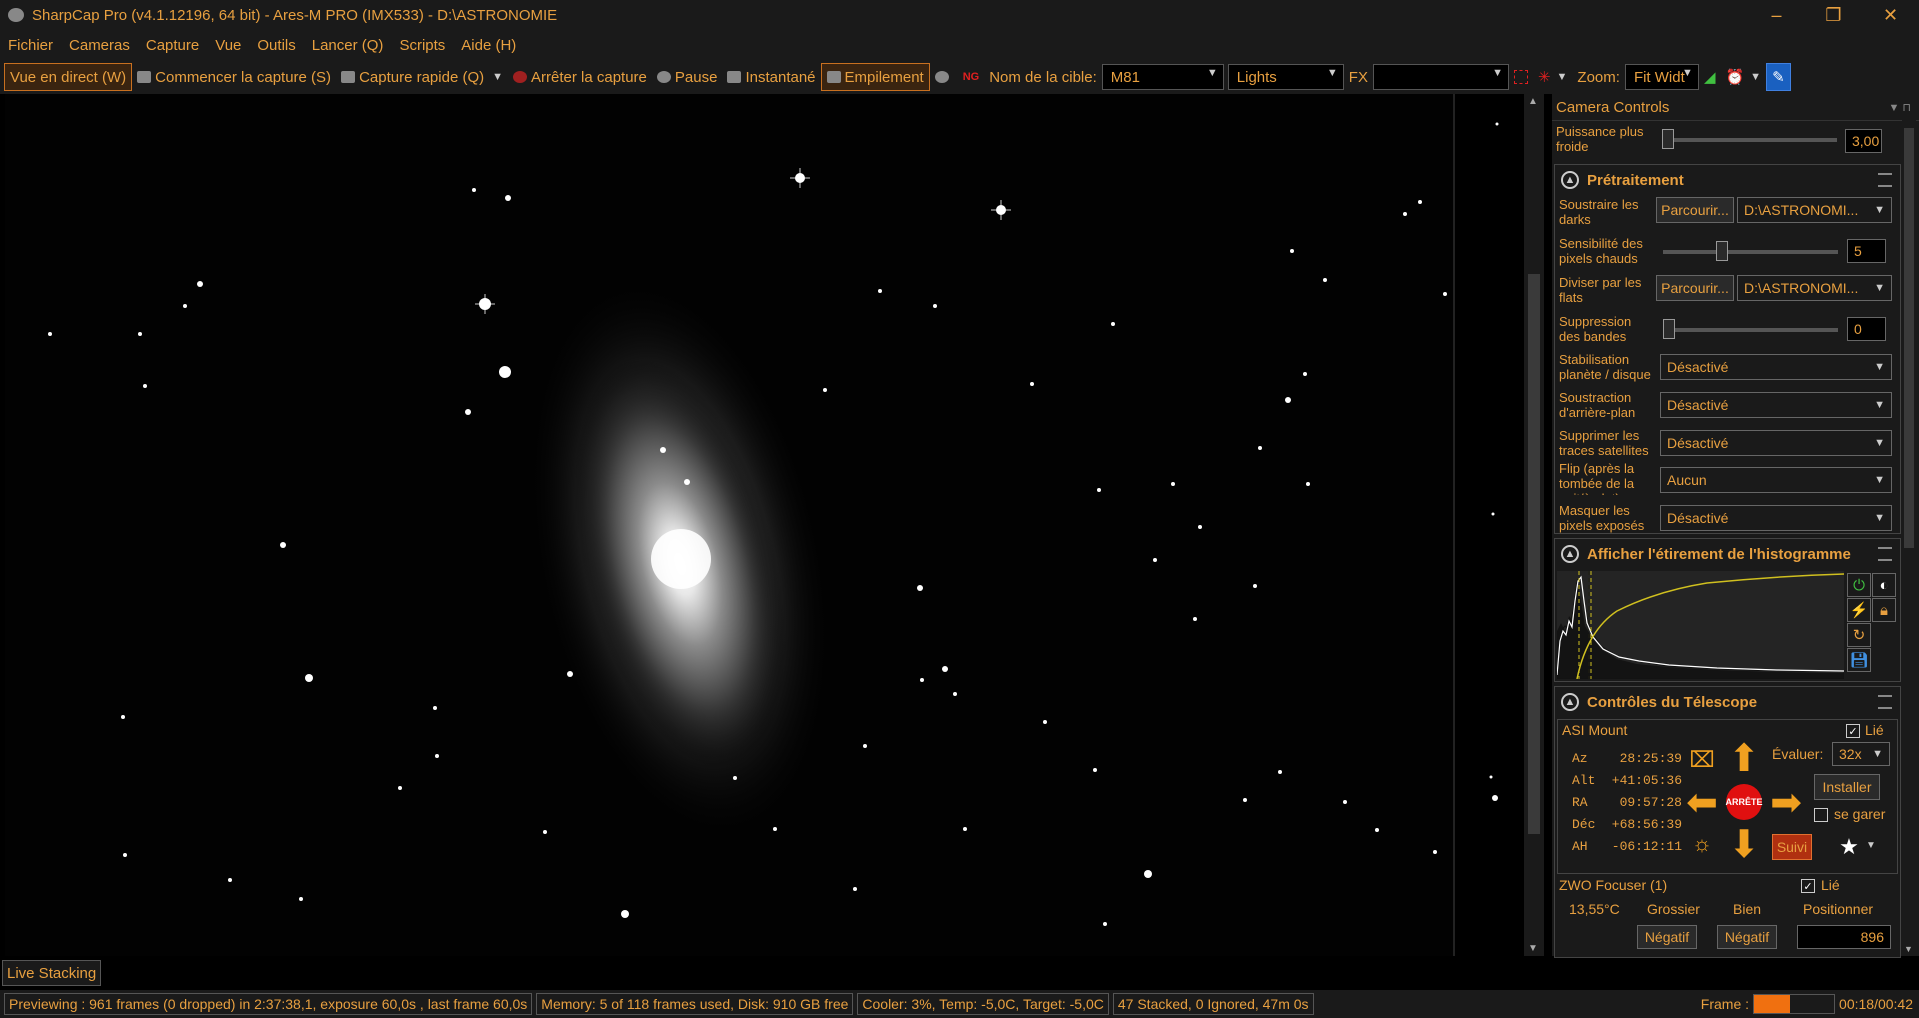 This screenshot has width=1919, height=1018. Describe the element at coordinates (1833, 15) in the screenshot. I see `maximize-button: ❐` at that location.